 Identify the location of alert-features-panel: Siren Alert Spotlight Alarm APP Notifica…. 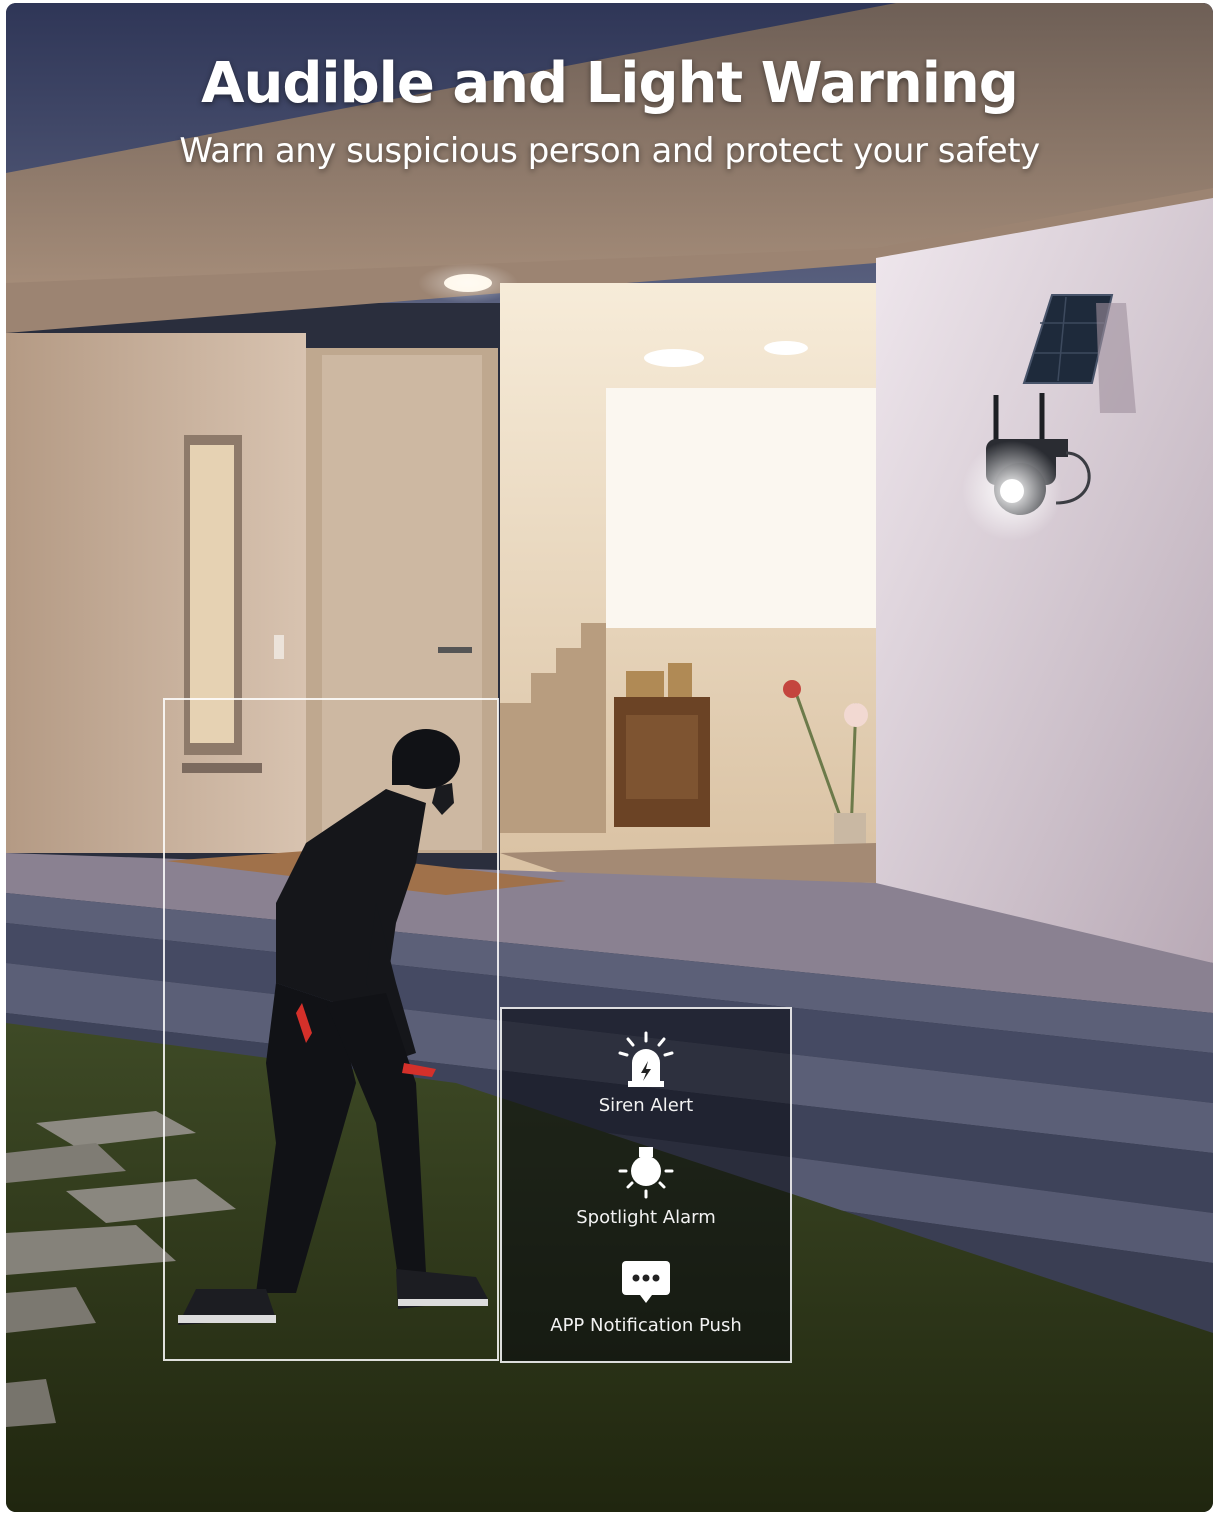
(646, 1185).